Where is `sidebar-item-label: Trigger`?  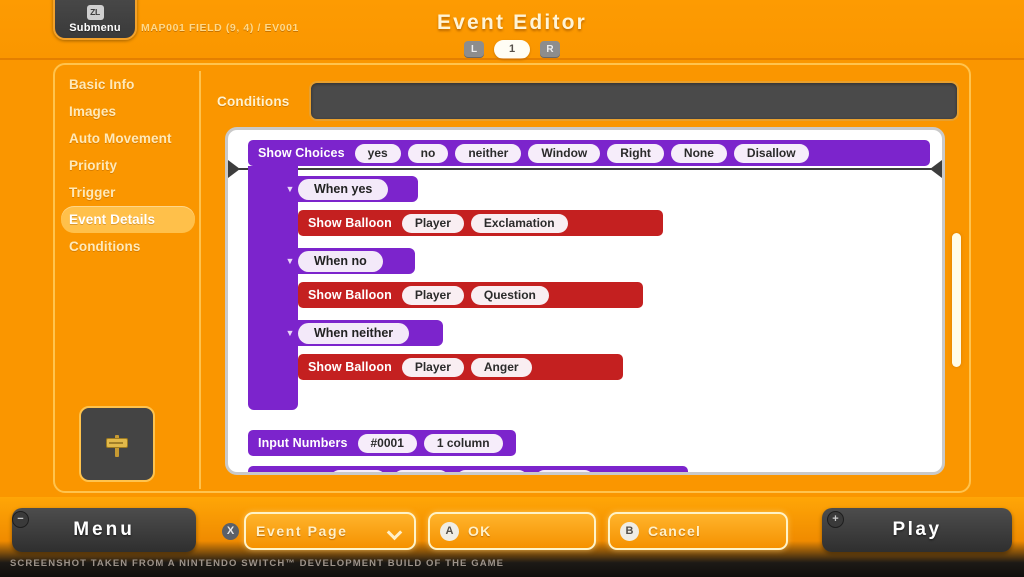 sidebar-item-label: Trigger is located at coordinates (92, 192).